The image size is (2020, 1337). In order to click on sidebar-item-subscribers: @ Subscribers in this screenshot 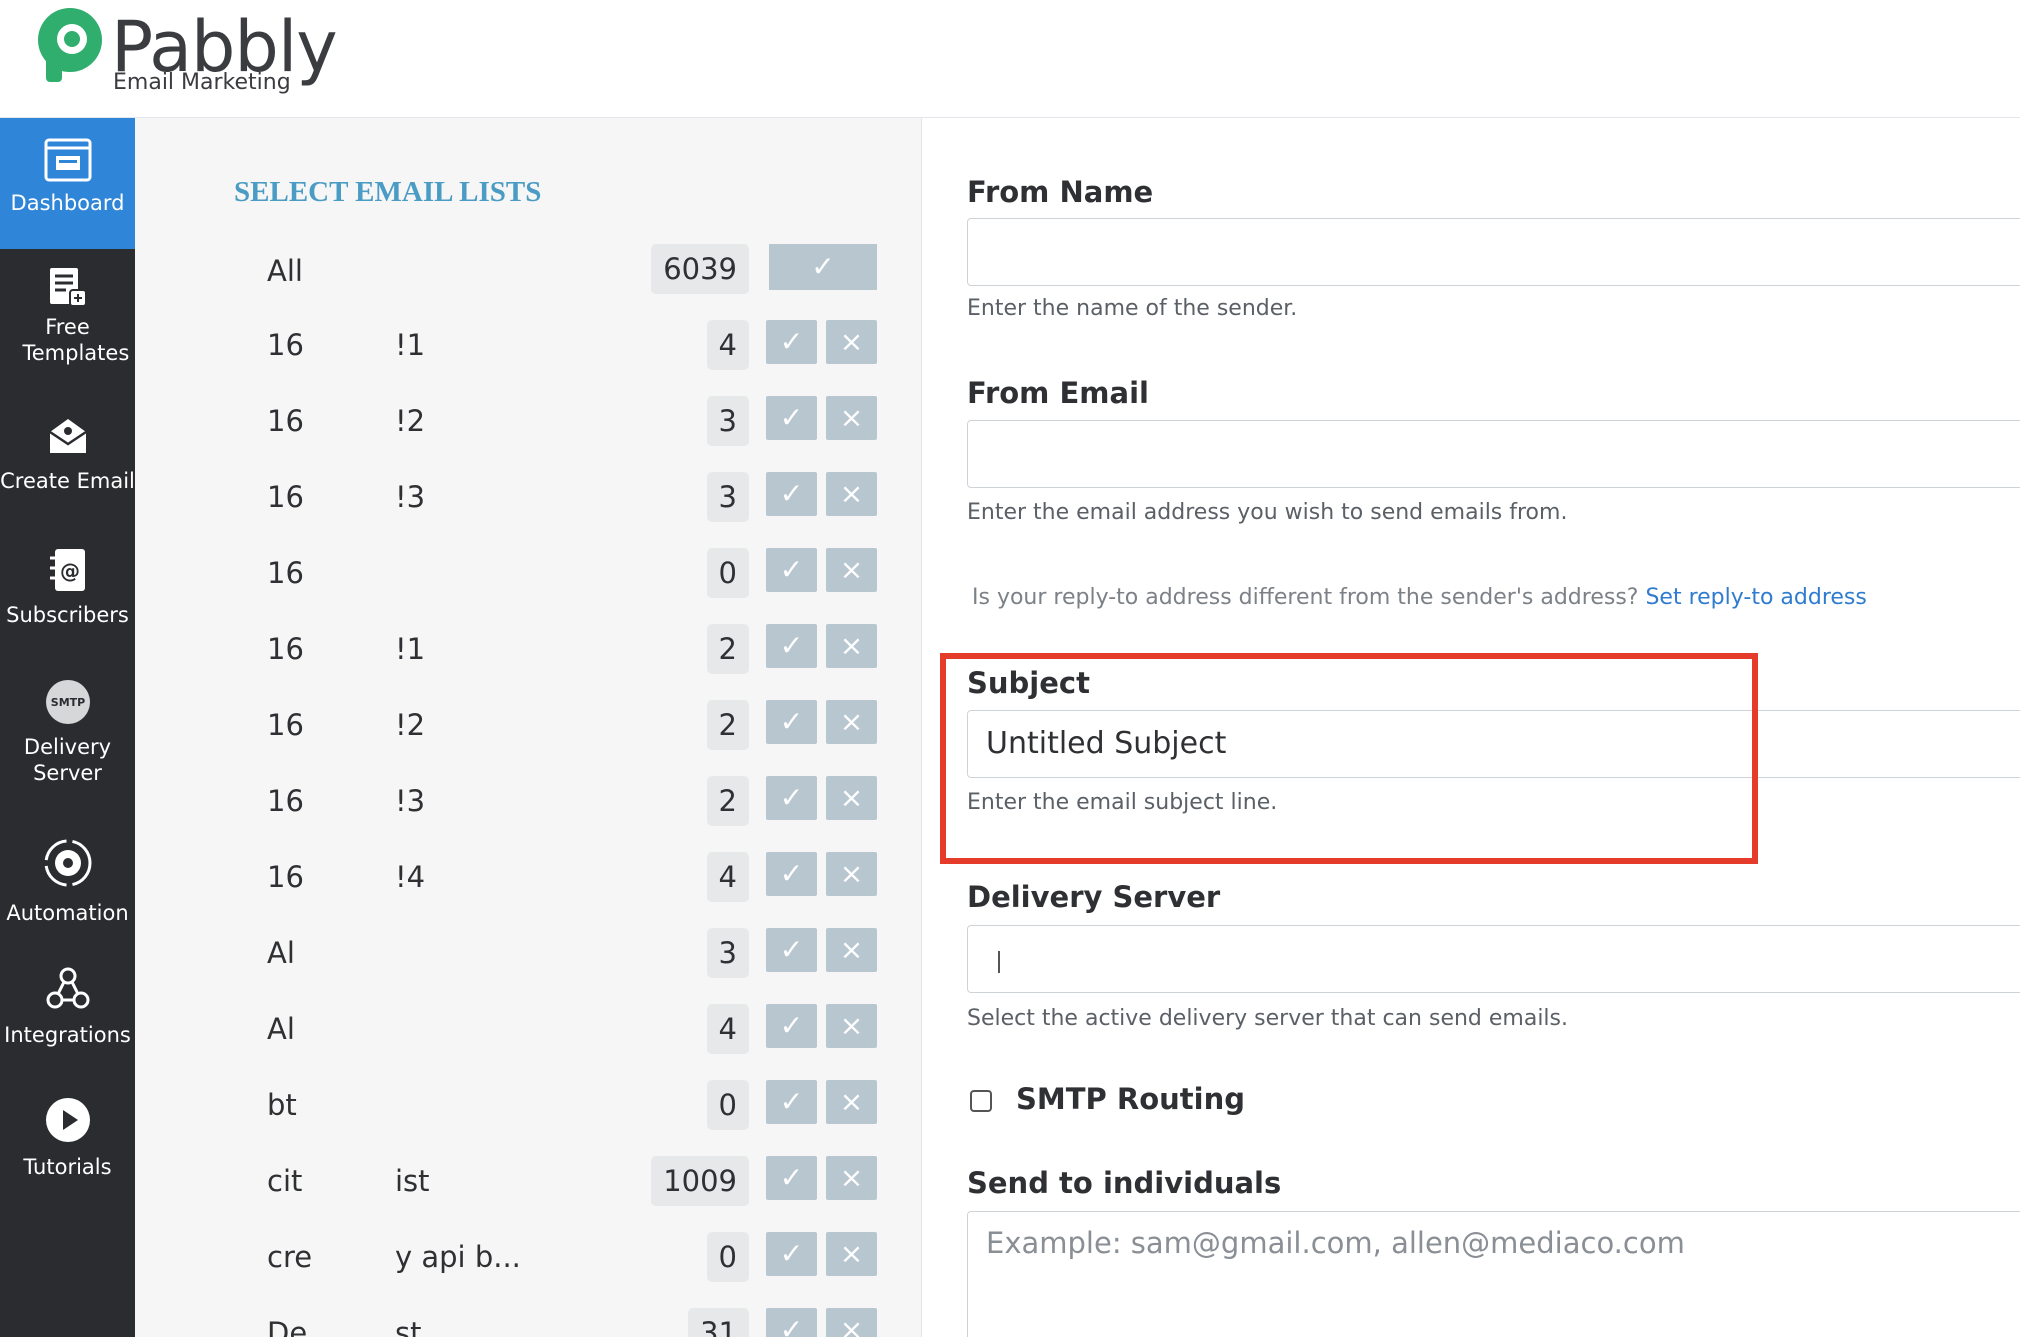, I will do `click(67, 596)`.